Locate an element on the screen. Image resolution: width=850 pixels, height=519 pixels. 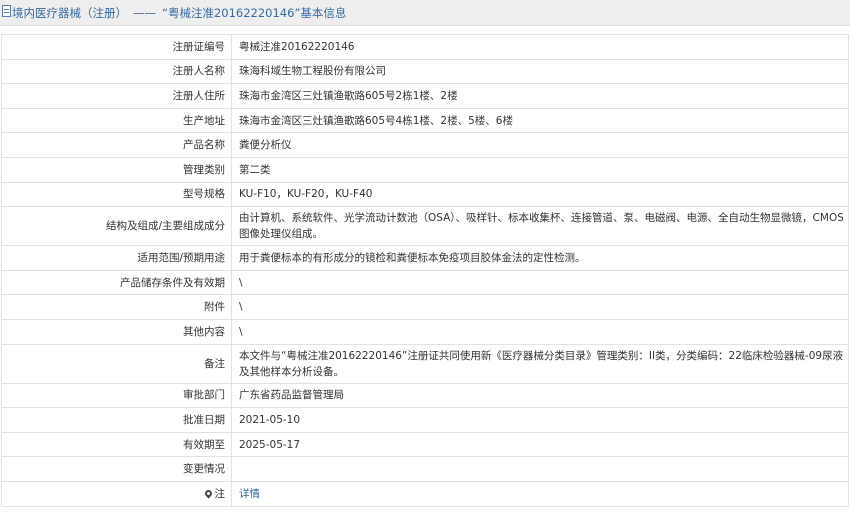
details-link: 详情 is located at coordinates (249, 494).